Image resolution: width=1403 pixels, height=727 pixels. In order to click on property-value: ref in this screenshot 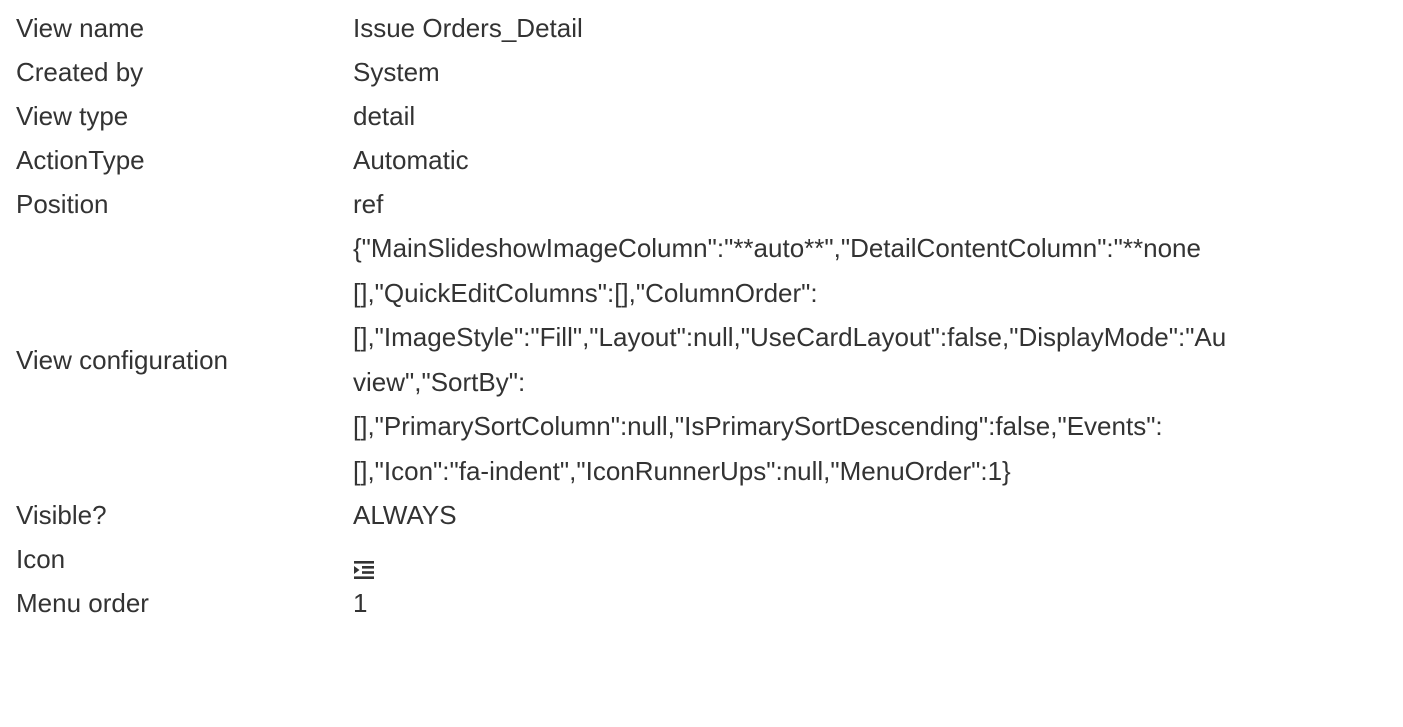, I will do `click(368, 204)`.